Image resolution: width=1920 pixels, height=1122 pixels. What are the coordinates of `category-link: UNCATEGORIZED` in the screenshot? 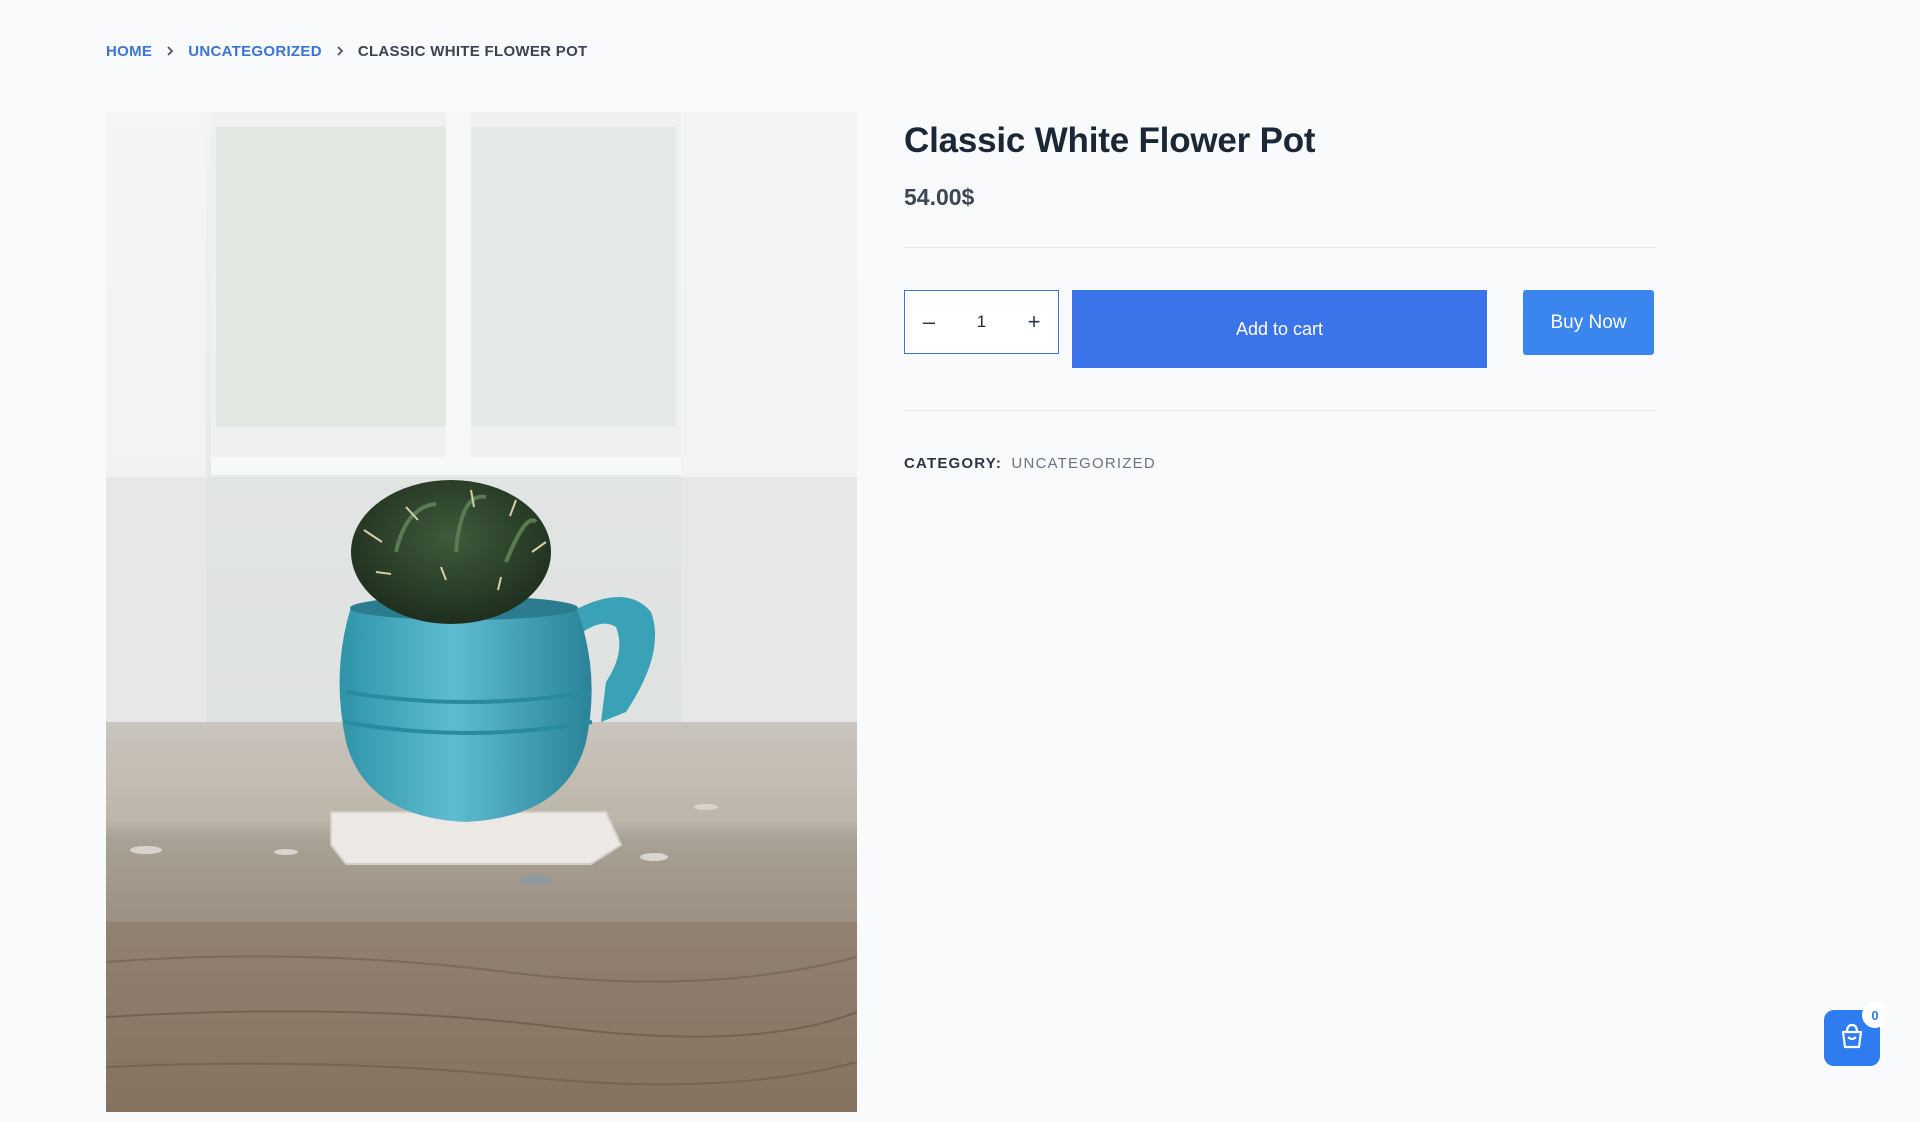 It's located at (1083, 463).